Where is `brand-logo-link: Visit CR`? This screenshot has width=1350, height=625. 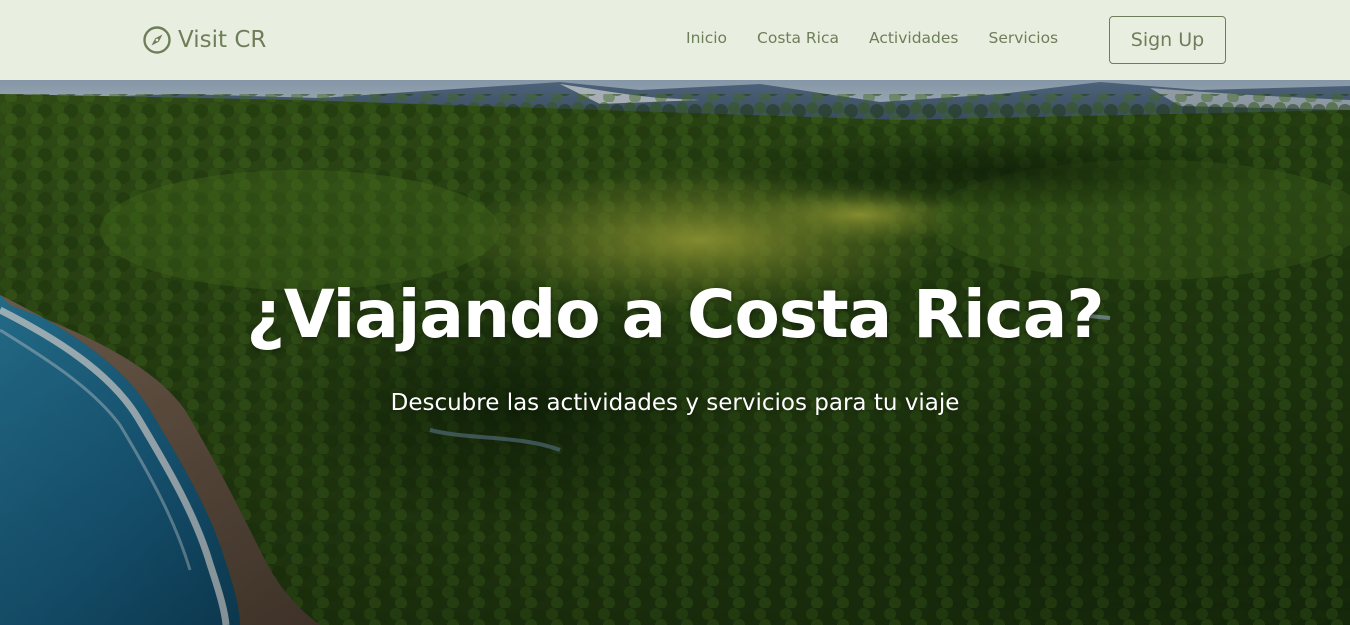
brand-logo-link: Visit CR is located at coordinates (204, 40).